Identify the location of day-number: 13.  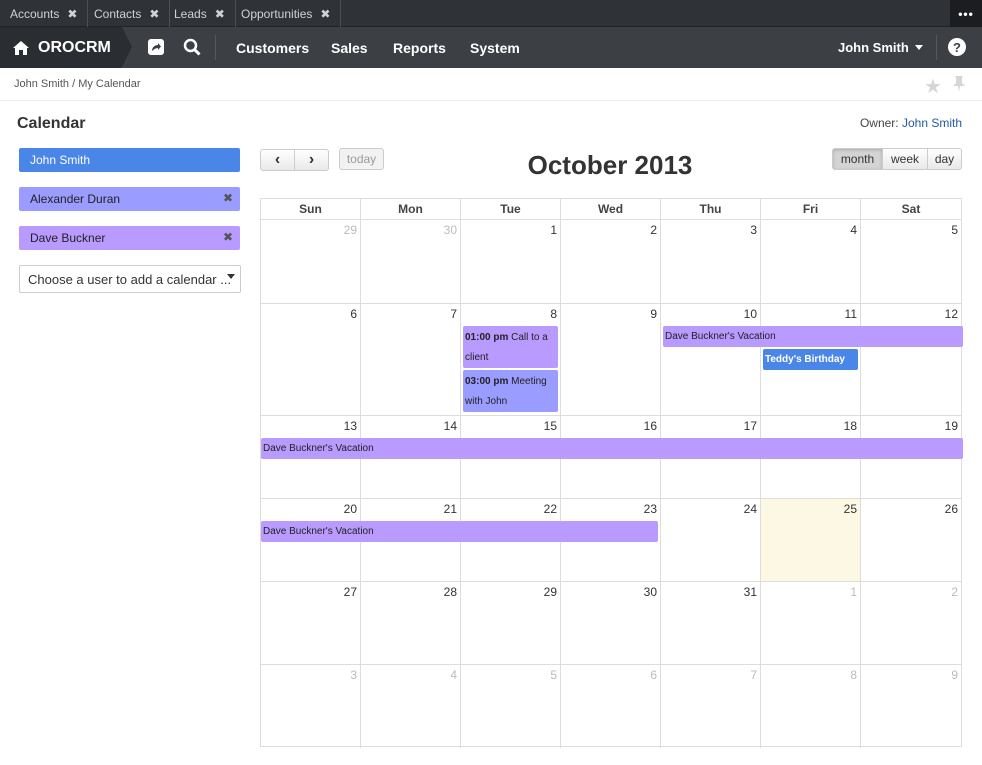
(350, 426).